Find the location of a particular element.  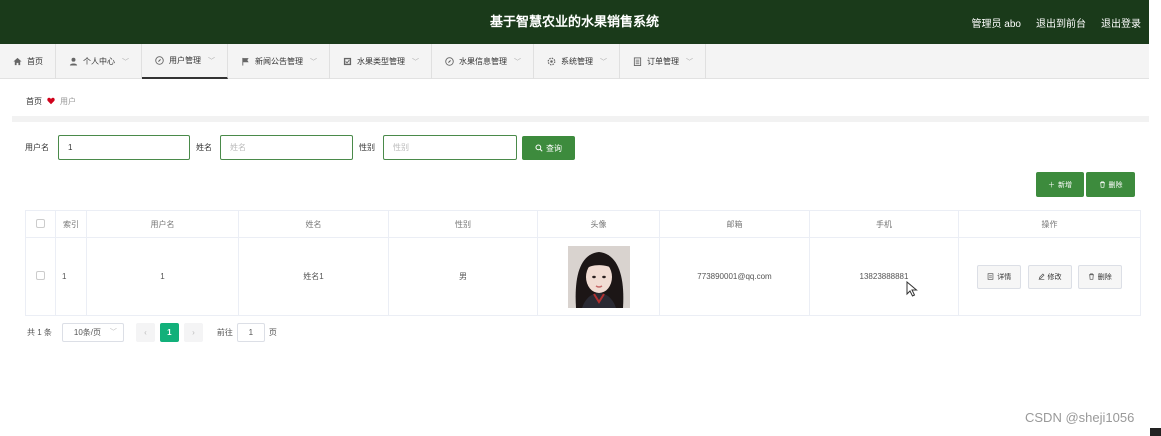

mouse-cursor-icon is located at coordinates (912, 289).